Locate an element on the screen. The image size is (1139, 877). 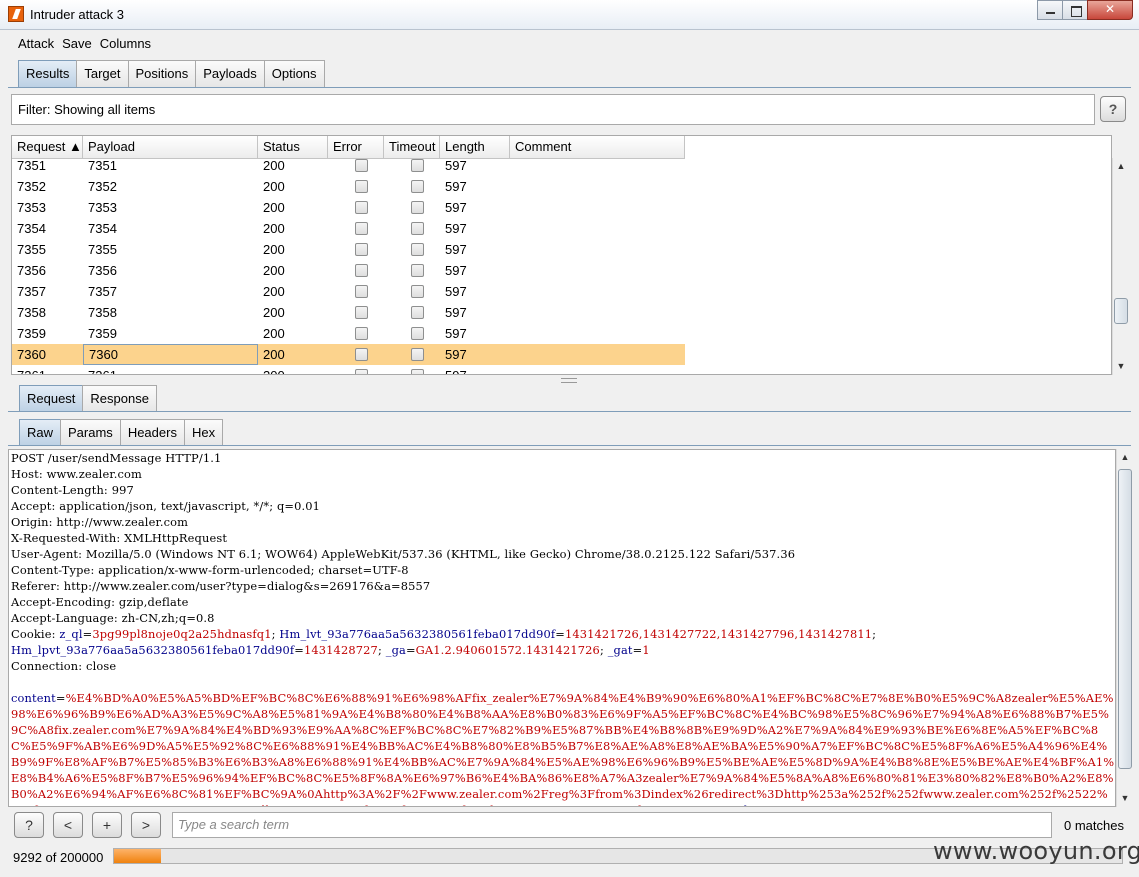
view-tabs: Raw Params Headers Hex is located at coordinates (121, 432).